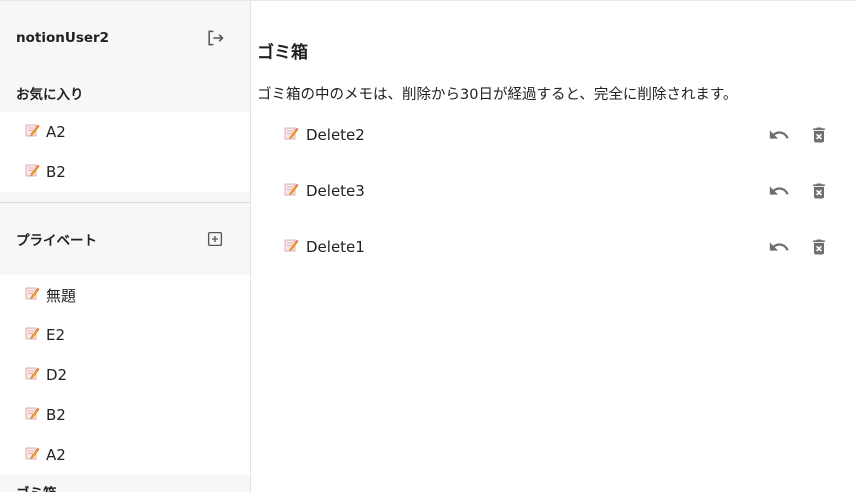 The width and height of the screenshot is (857, 492). I want to click on private-item-label: 無題, so click(61, 295).